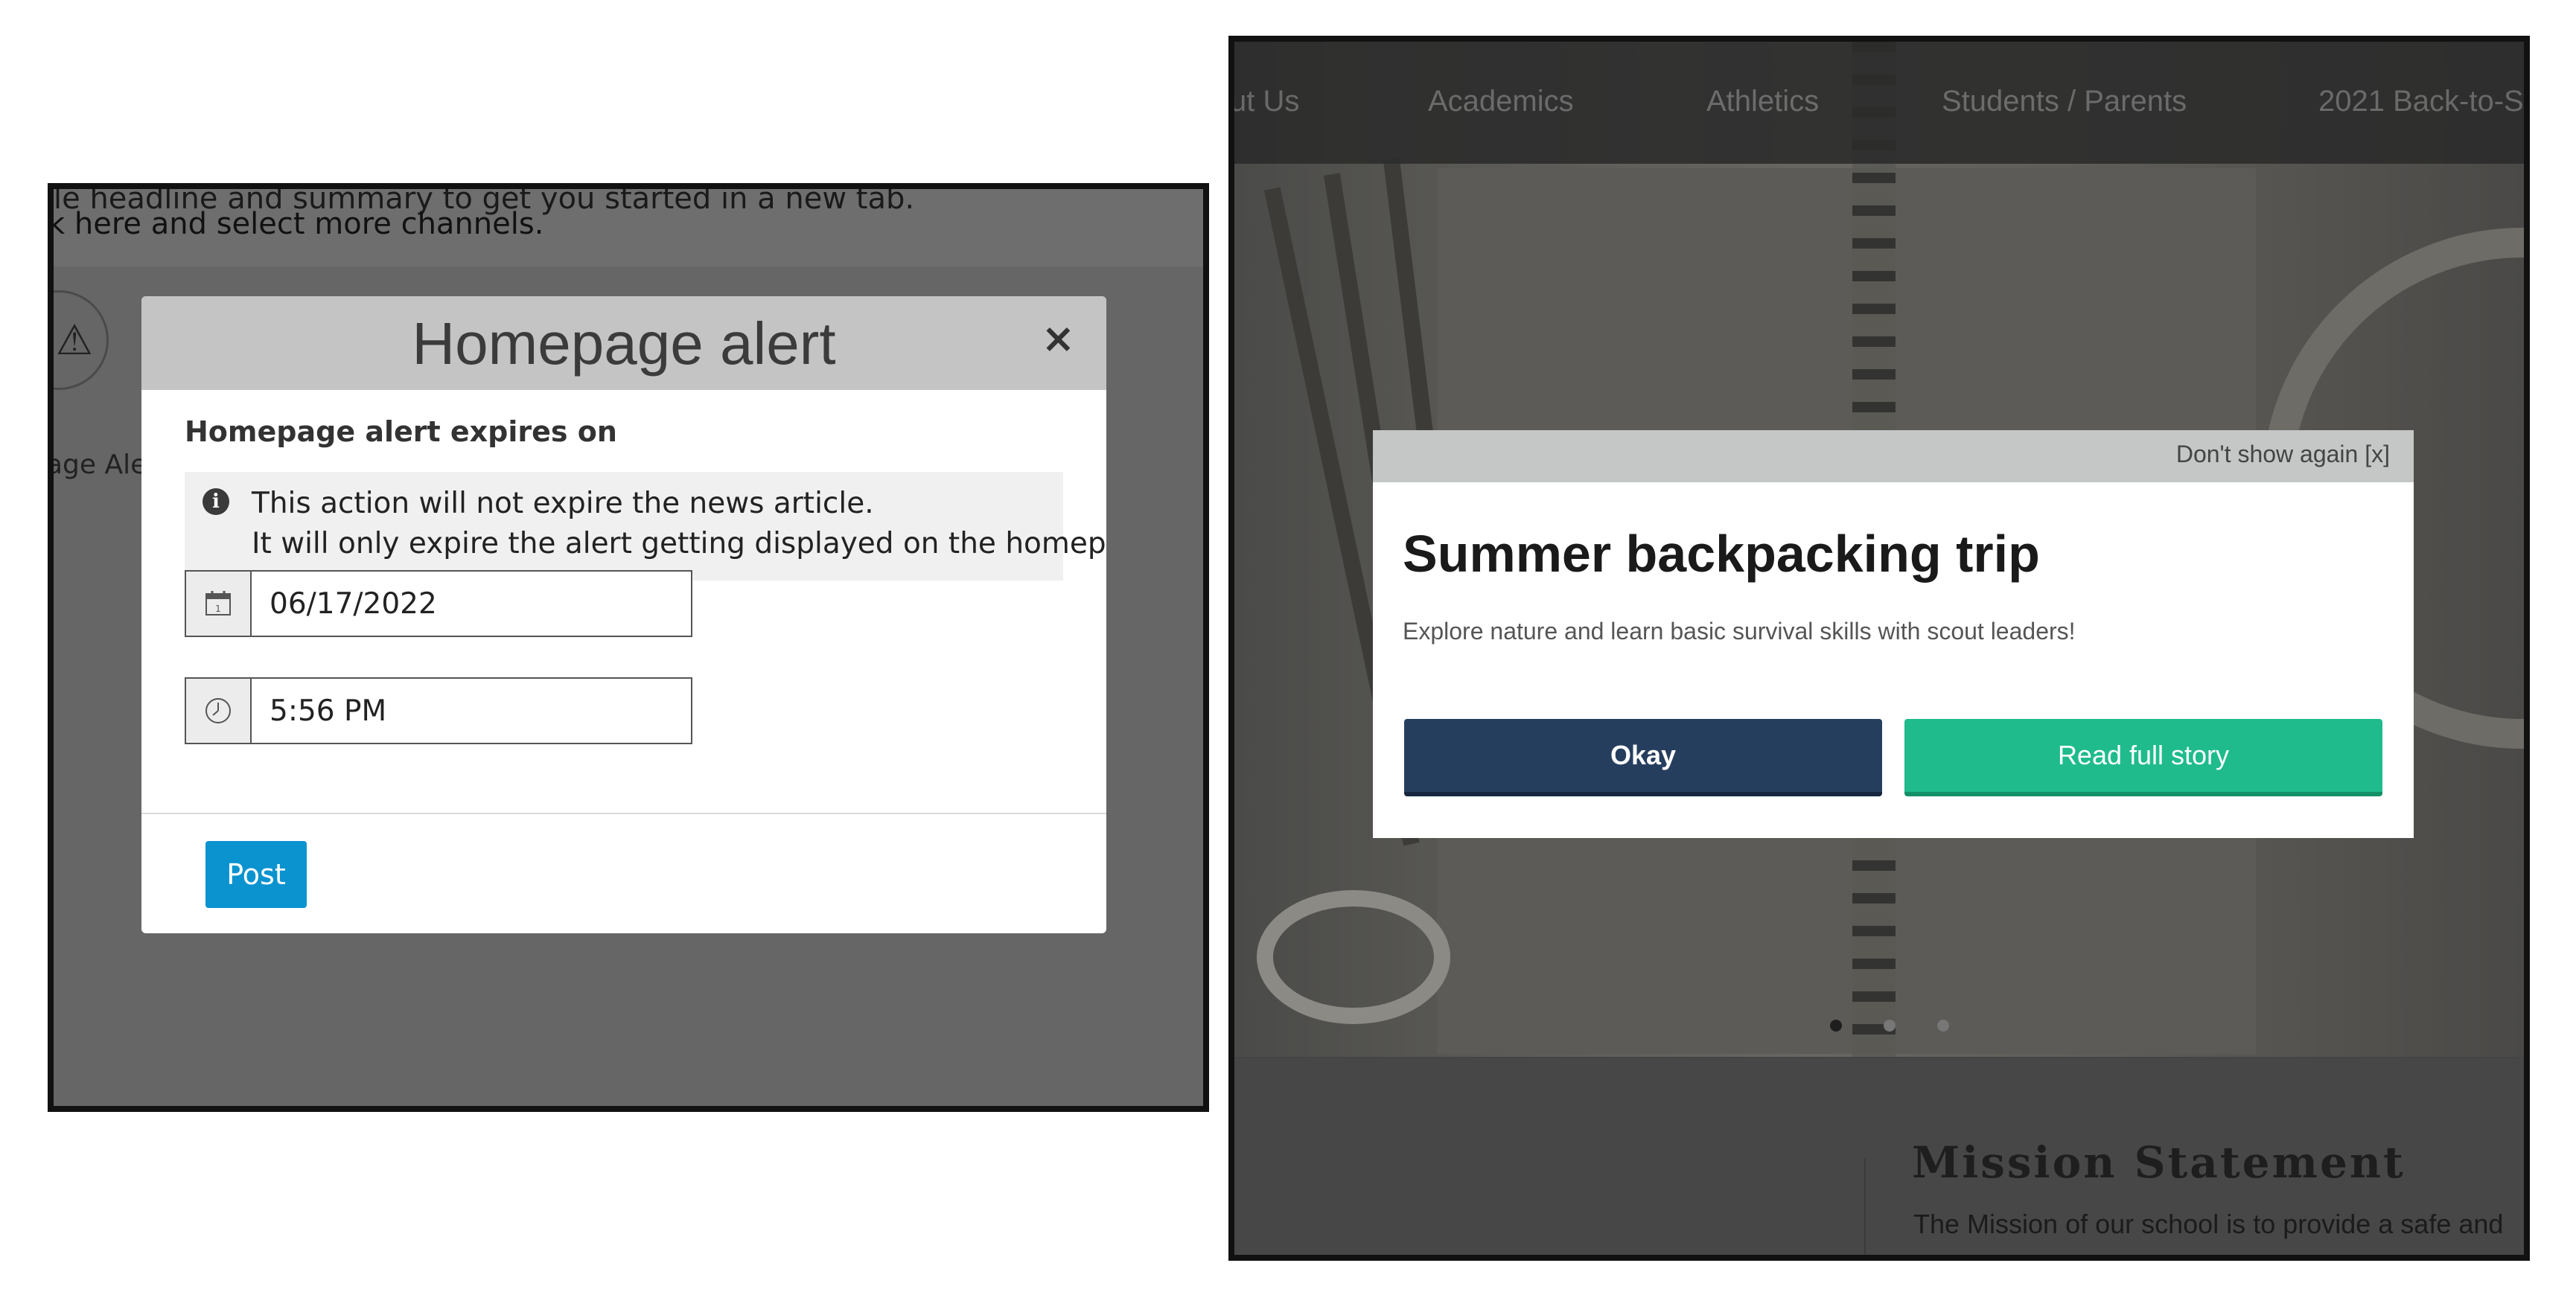 The width and height of the screenshot is (2576, 1295). What do you see at coordinates (401, 431) in the screenshot?
I see `expires-label: Homepage alert expires on` at bounding box center [401, 431].